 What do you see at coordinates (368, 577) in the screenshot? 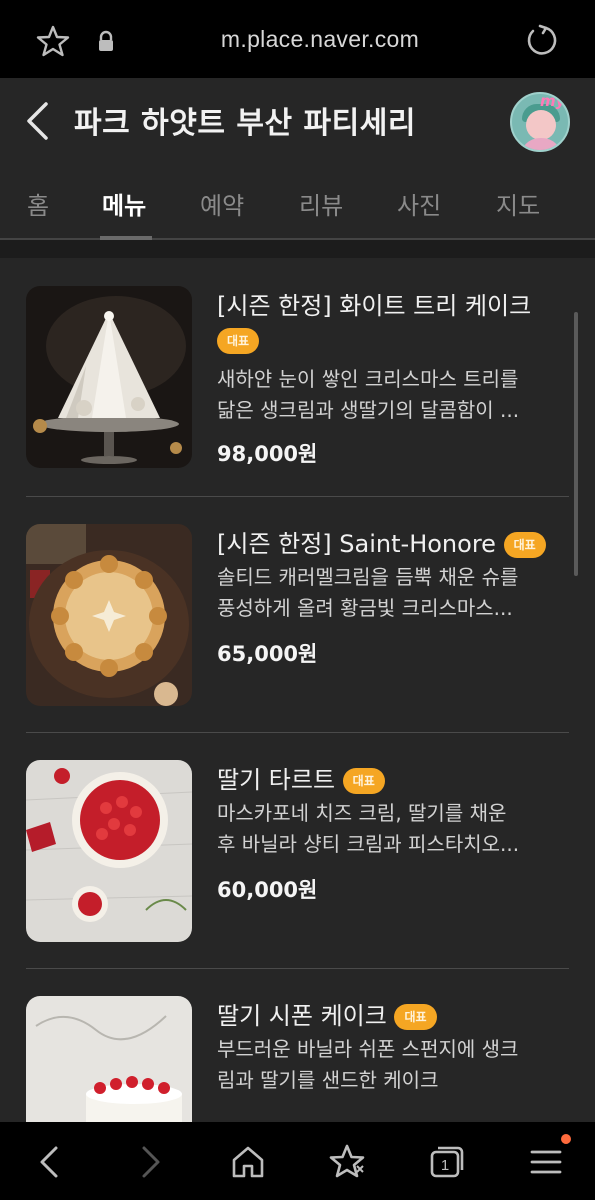
I see `description-line: 솔티드 캐러멜크림을 듬뿍 채운 슈를` at bounding box center [368, 577].